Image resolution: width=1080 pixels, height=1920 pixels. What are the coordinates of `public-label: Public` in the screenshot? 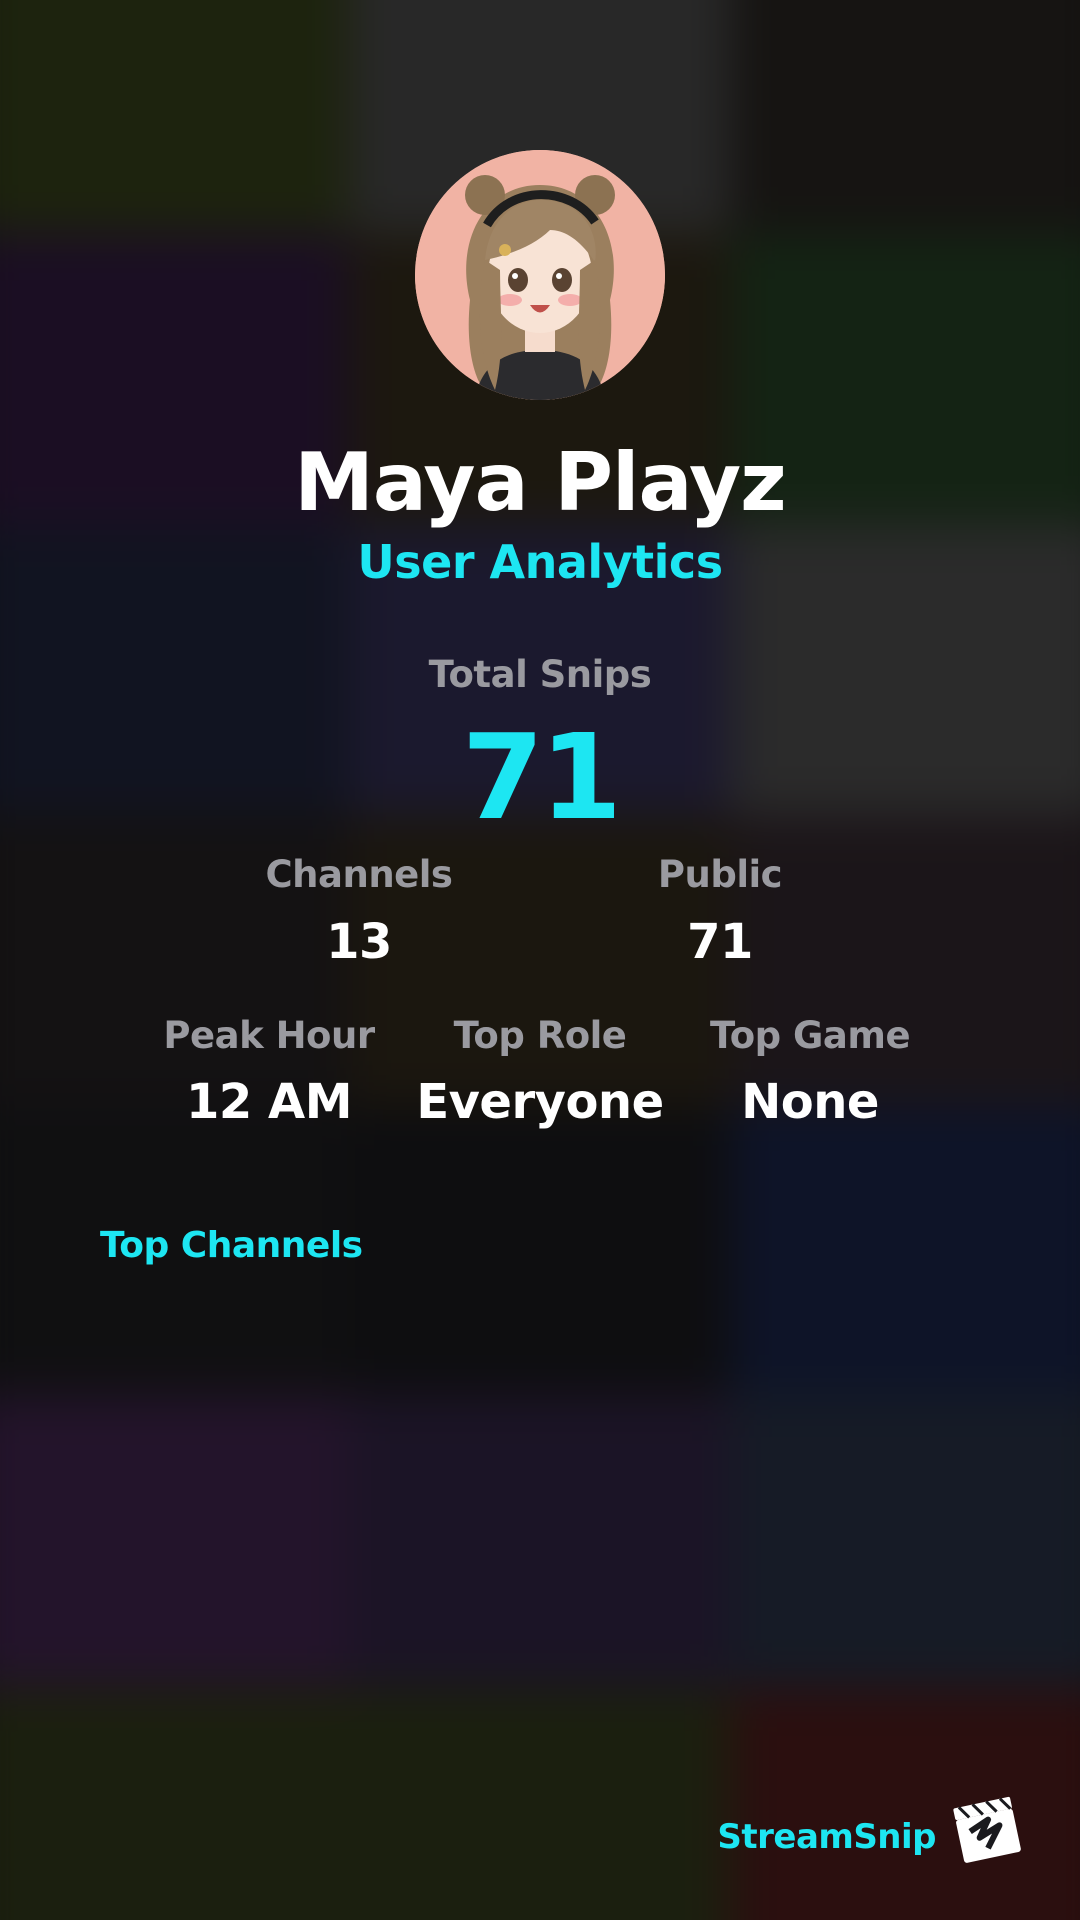 It's located at (720, 874).